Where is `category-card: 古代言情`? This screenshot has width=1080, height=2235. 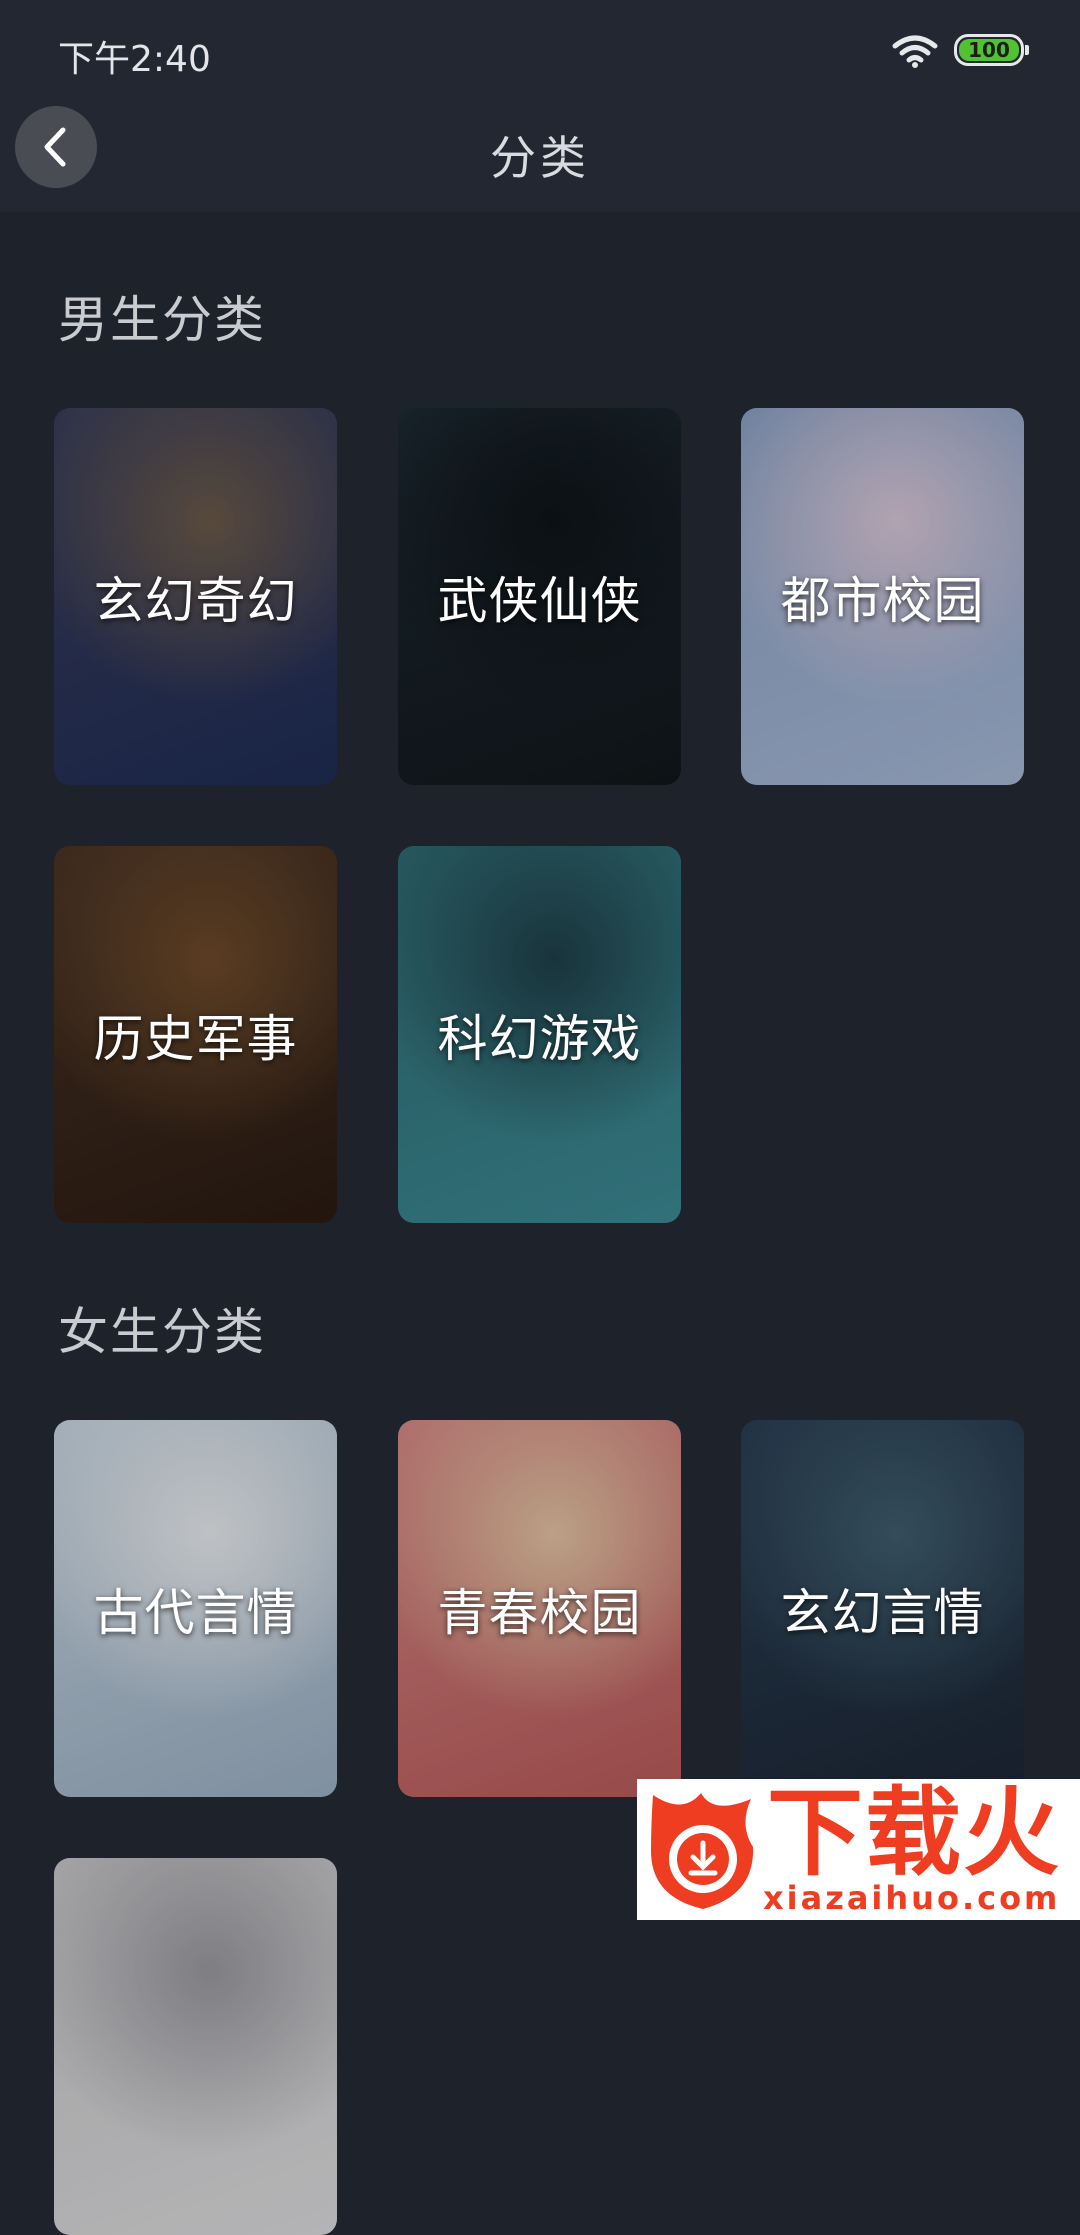 category-card: 古代言情 is located at coordinates (195, 1608).